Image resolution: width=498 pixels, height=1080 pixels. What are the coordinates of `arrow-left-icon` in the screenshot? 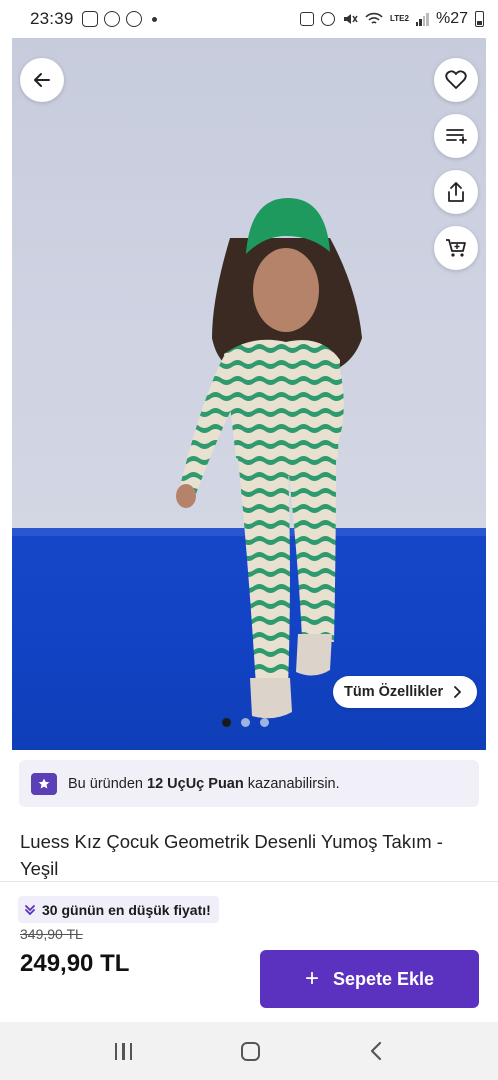 It's located at (42, 80).